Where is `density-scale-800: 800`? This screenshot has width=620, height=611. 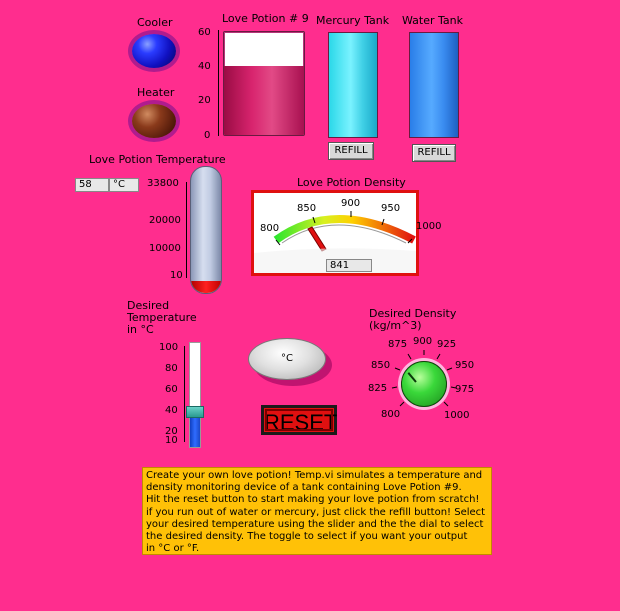 density-scale-800: 800 is located at coordinates (270, 228).